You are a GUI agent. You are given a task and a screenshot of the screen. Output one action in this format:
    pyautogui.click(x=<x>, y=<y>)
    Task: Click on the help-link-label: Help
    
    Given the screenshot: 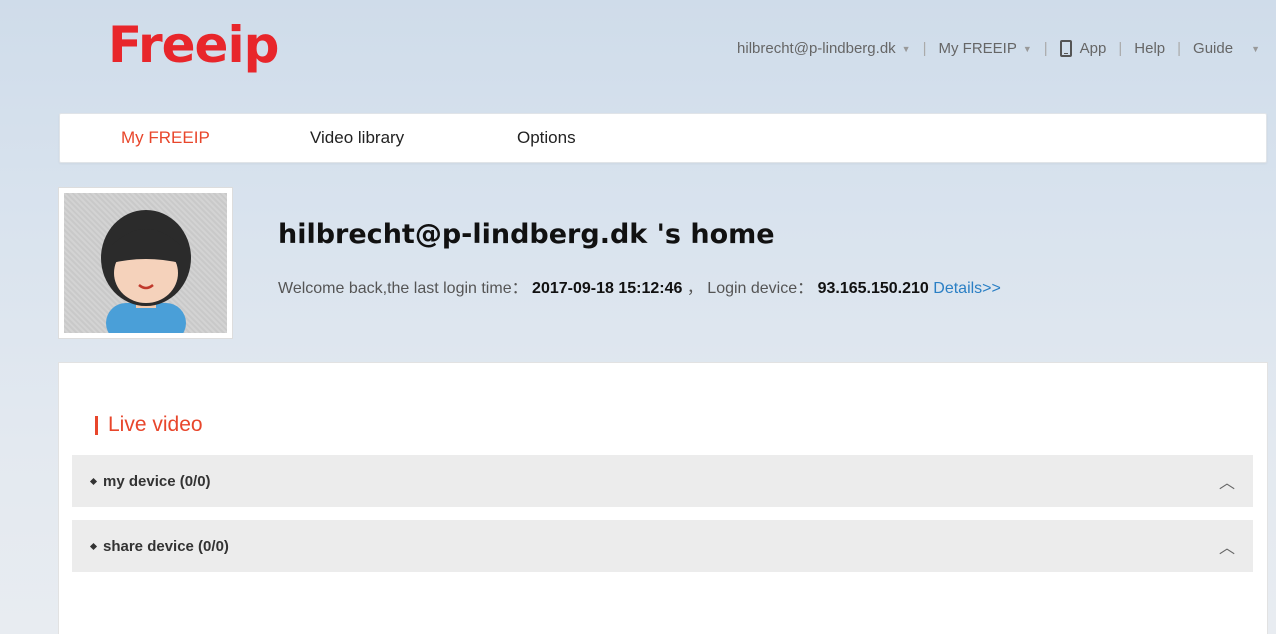 What is the action you would take?
    pyautogui.click(x=1150, y=48)
    